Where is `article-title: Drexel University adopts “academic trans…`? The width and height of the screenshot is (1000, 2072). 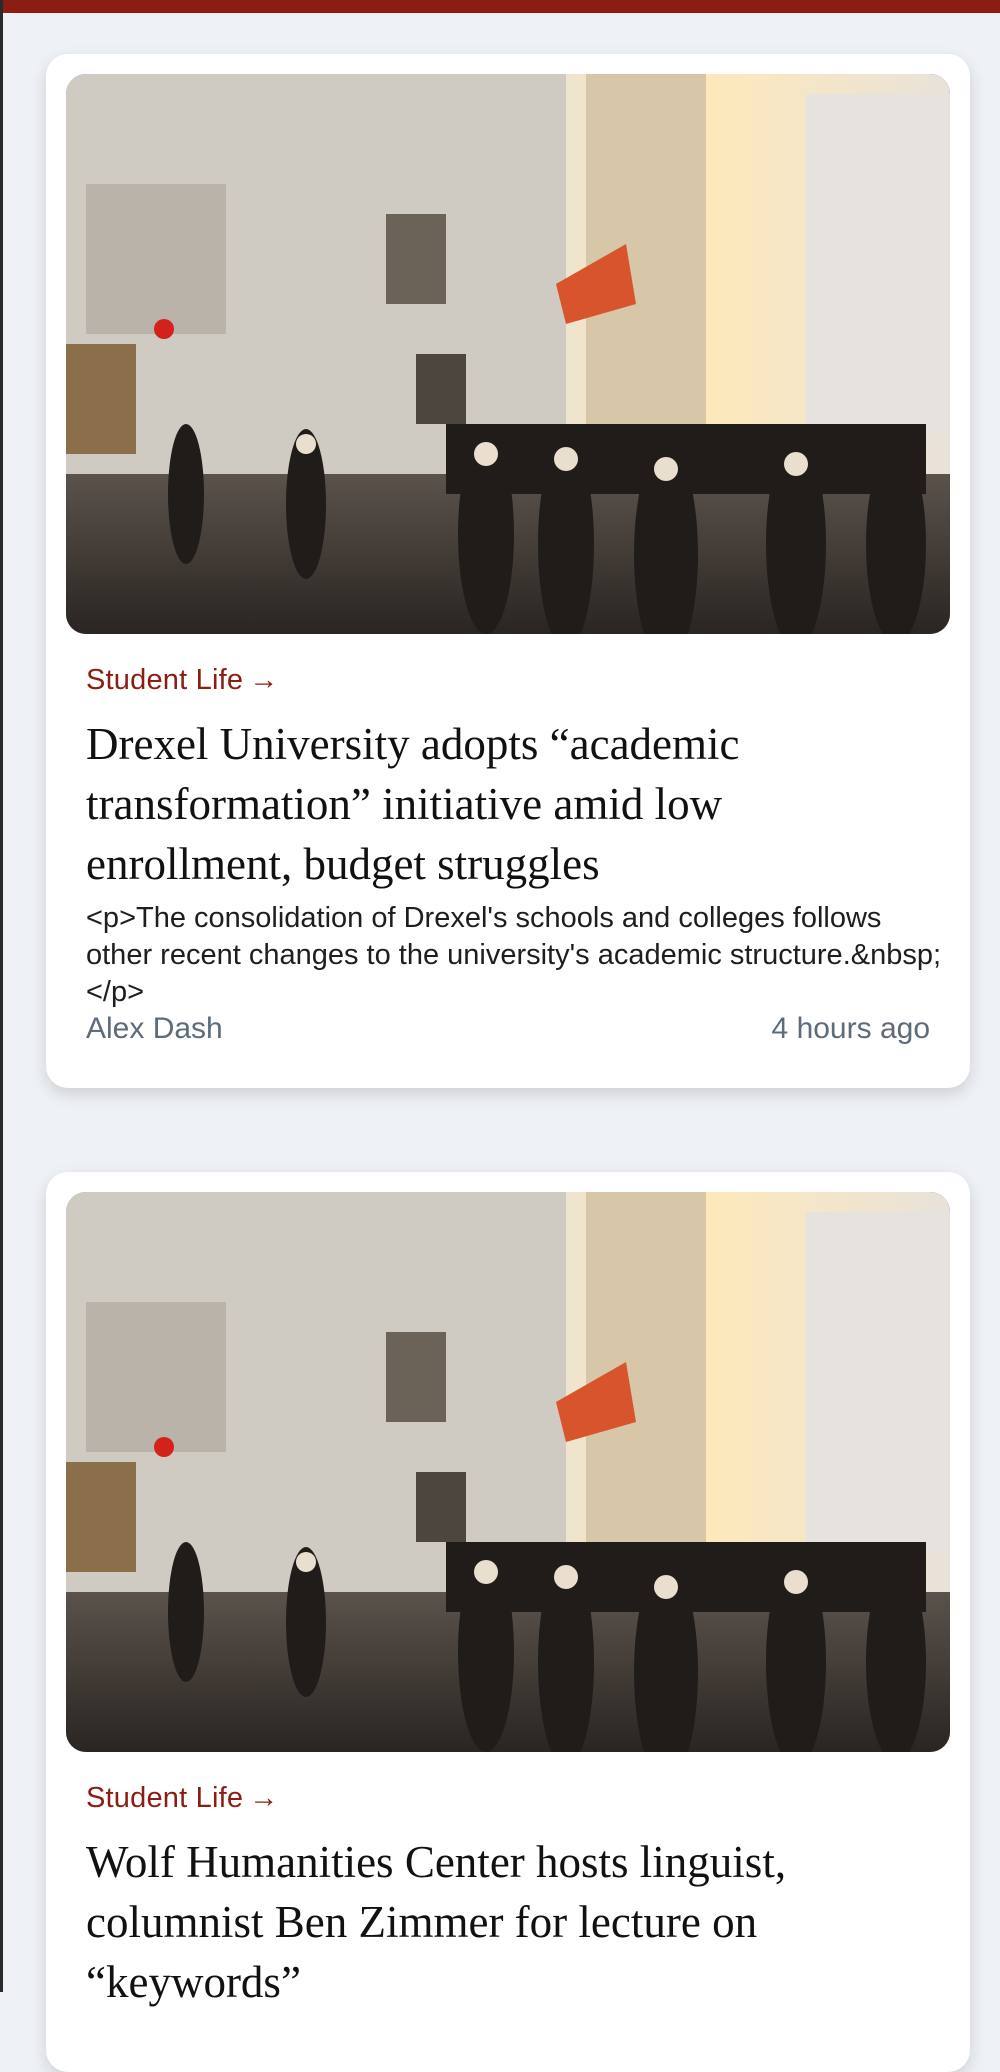 article-title: Drexel University adopts “academic trans… is located at coordinates (511, 804).